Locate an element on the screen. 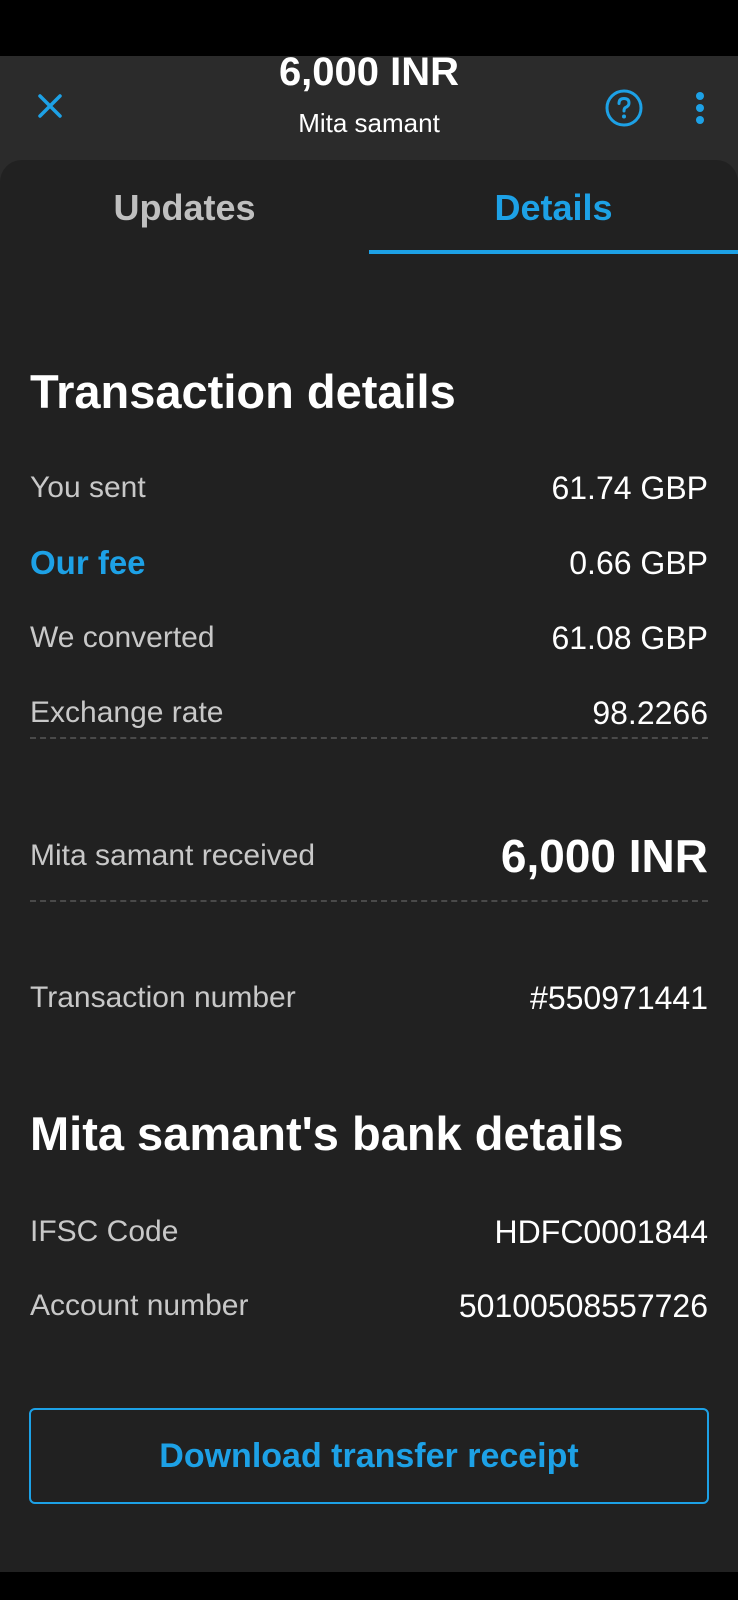  active-tab-indicator is located at coordinates (553, 252).